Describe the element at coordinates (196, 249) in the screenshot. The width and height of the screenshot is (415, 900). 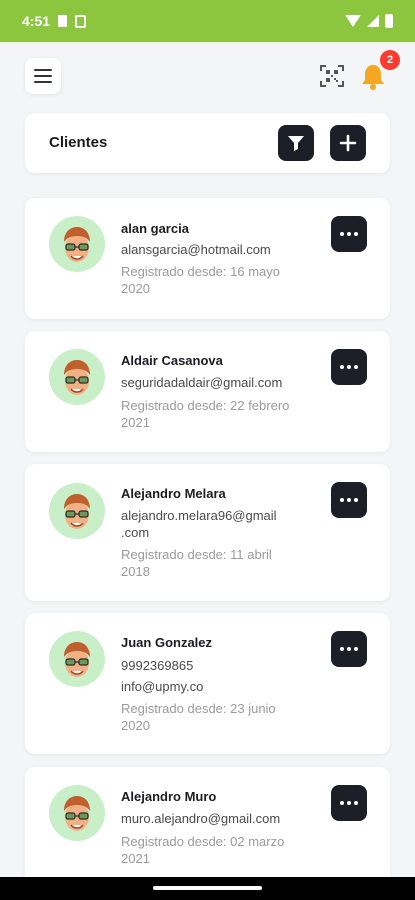
I see `client-email: alansgarcia@hotmail.com` at that location.